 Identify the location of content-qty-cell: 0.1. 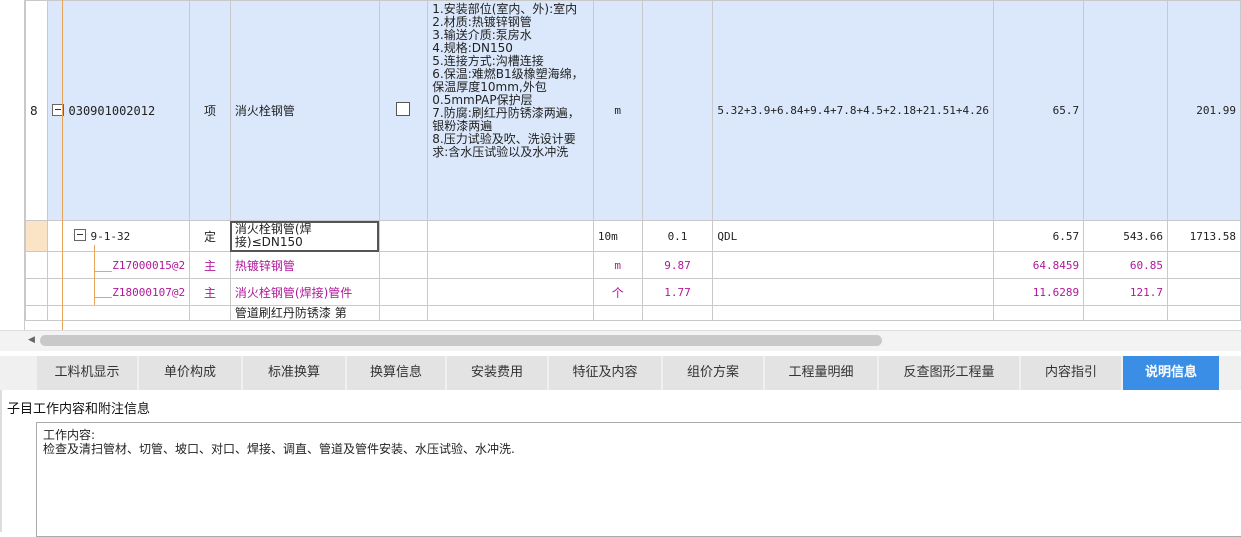
(677, 236).